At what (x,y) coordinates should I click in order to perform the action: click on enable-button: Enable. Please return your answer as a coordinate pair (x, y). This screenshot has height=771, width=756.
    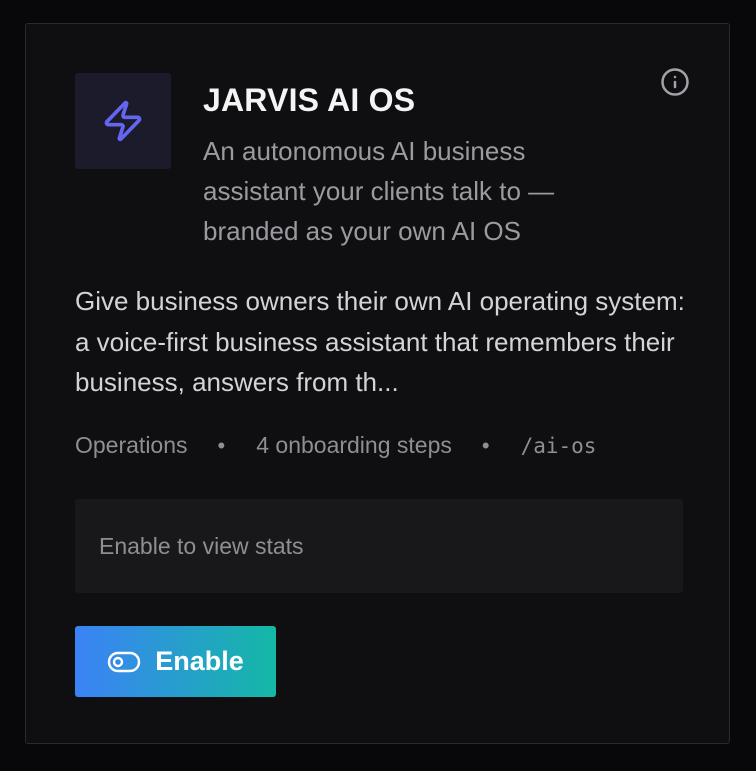
    Looking at the image, I should click on (175, 661).